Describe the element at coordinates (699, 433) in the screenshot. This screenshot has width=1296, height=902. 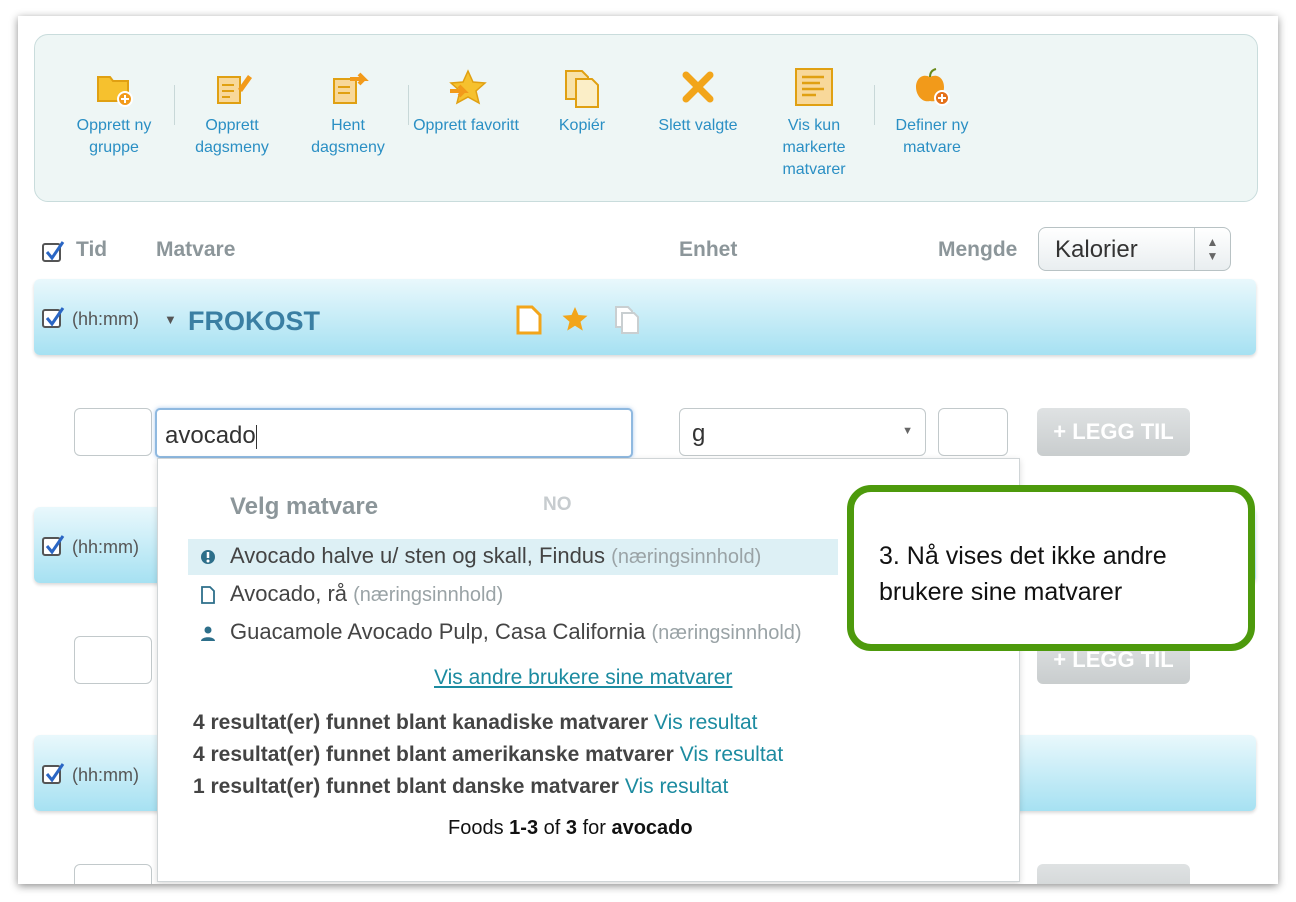
I see `unit-value: g` at that location.